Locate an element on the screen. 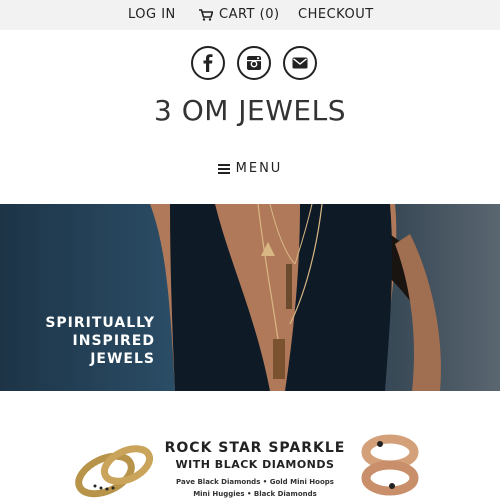 Image resolution: width=500 pixels, height=500 pixels. checkout-link: CHECKOUT is located at coordinates (336, 14).